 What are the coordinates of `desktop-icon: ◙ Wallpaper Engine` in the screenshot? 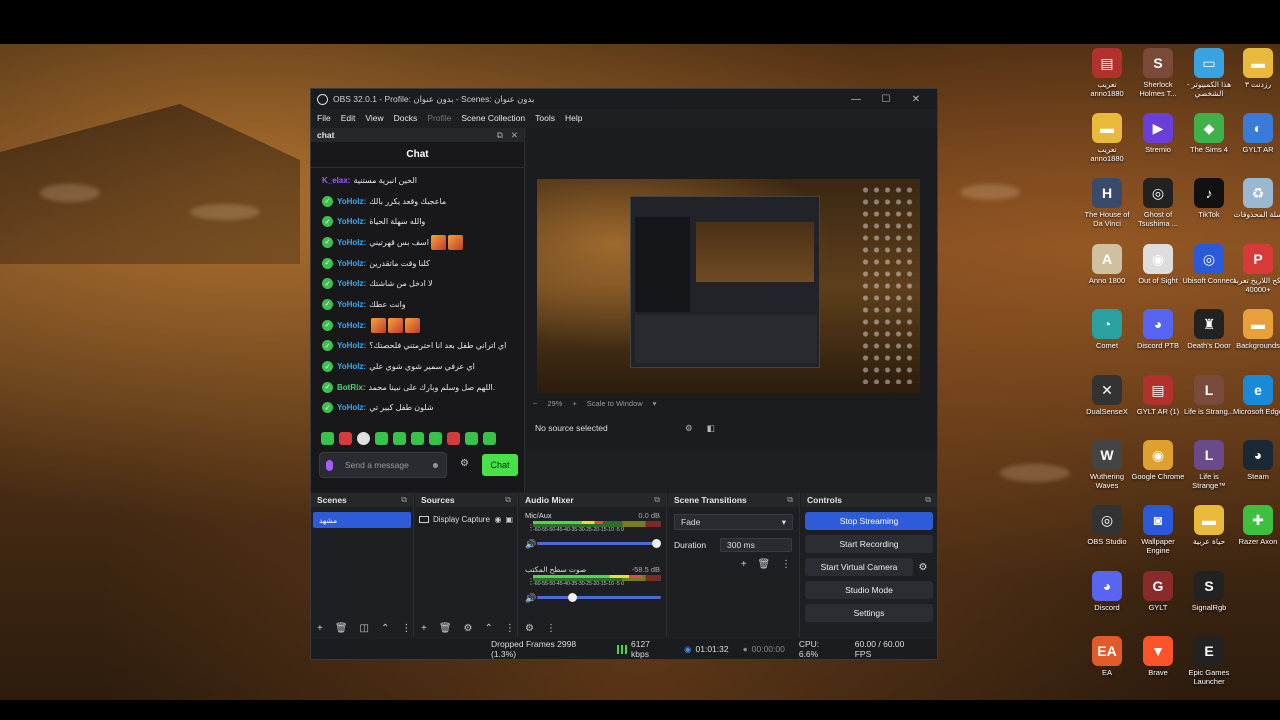 It's located at (1158, 533).